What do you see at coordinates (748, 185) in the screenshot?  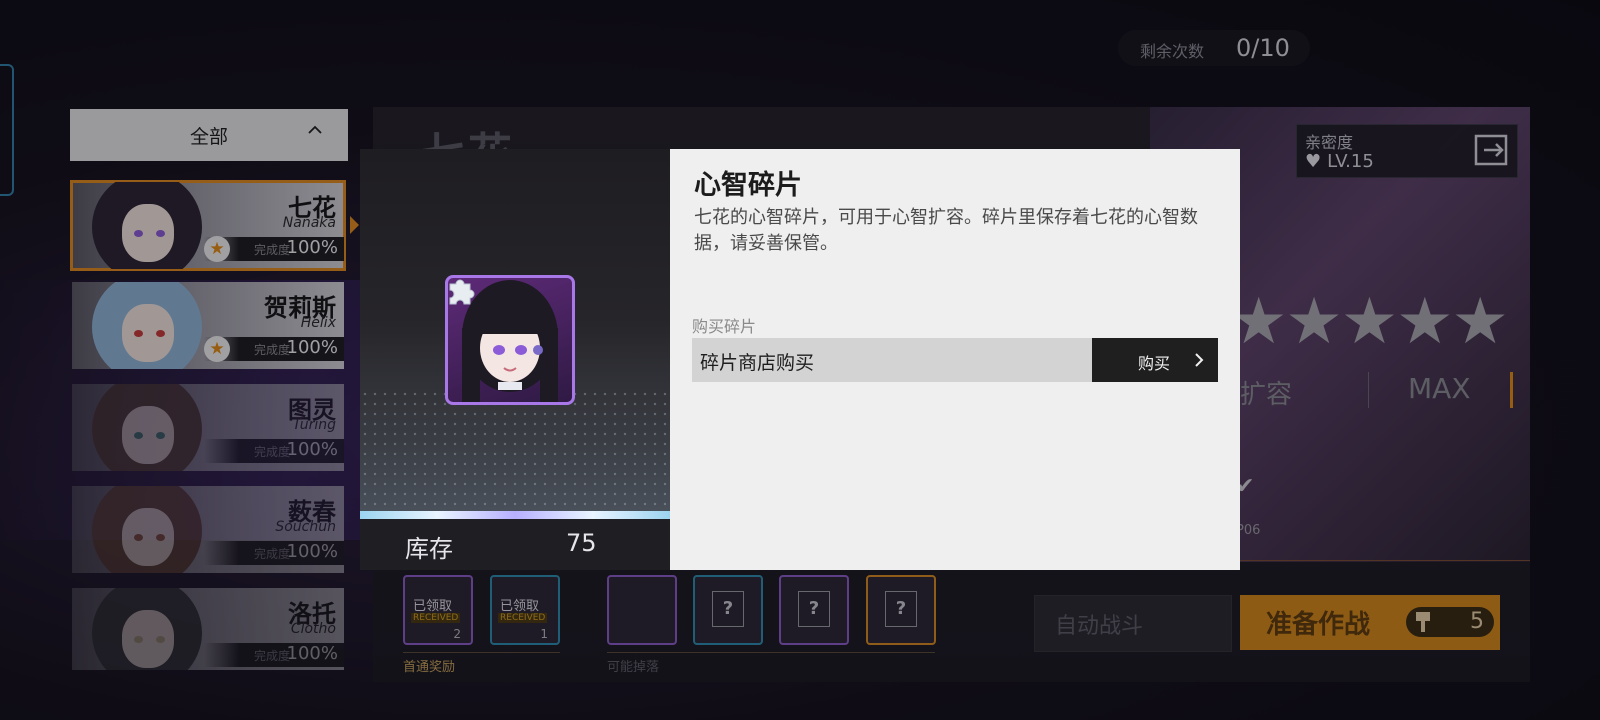 I see `item-title: 心智碎片` at bounding box center [748, 185].